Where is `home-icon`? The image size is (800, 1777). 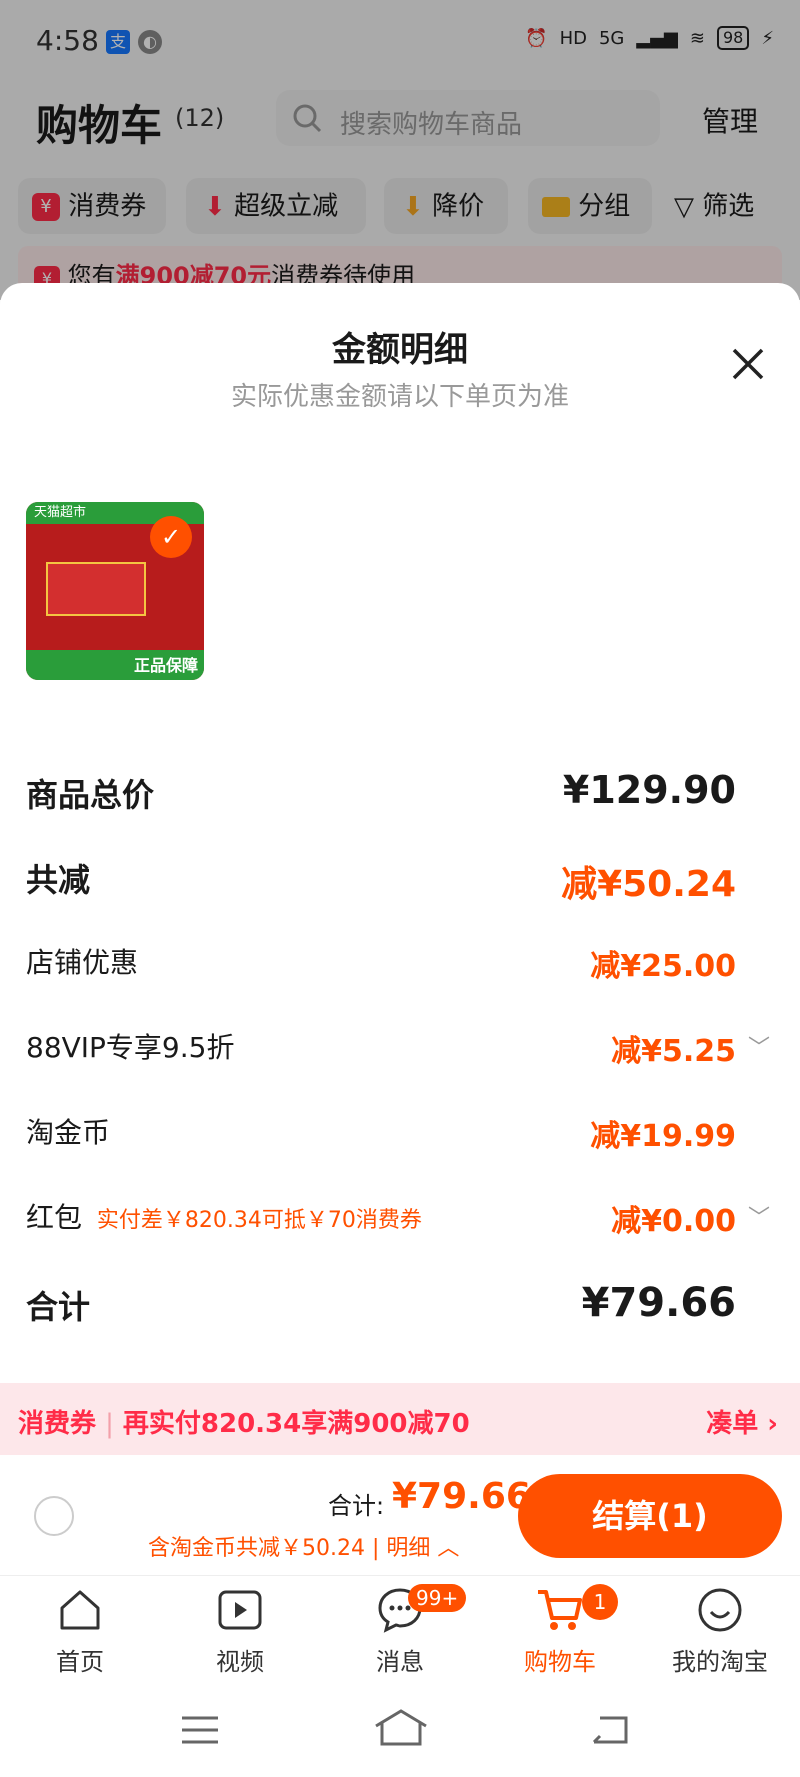 home-icon is located at coordinates (80, 1610).